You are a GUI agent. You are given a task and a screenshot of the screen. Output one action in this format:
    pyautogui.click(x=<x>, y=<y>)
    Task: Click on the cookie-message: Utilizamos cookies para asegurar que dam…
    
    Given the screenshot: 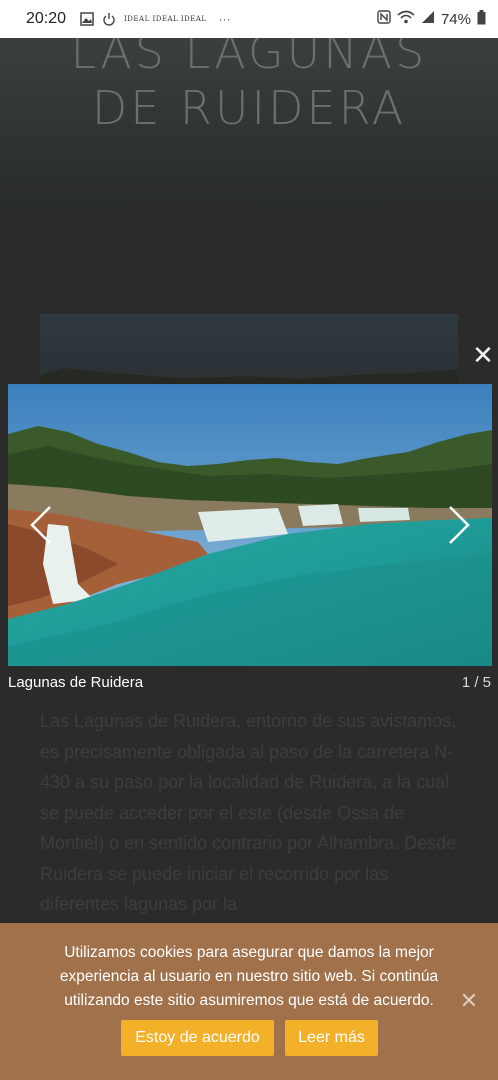 What is the action you would take?
    pyautogui.click(x=249, y=976)
    